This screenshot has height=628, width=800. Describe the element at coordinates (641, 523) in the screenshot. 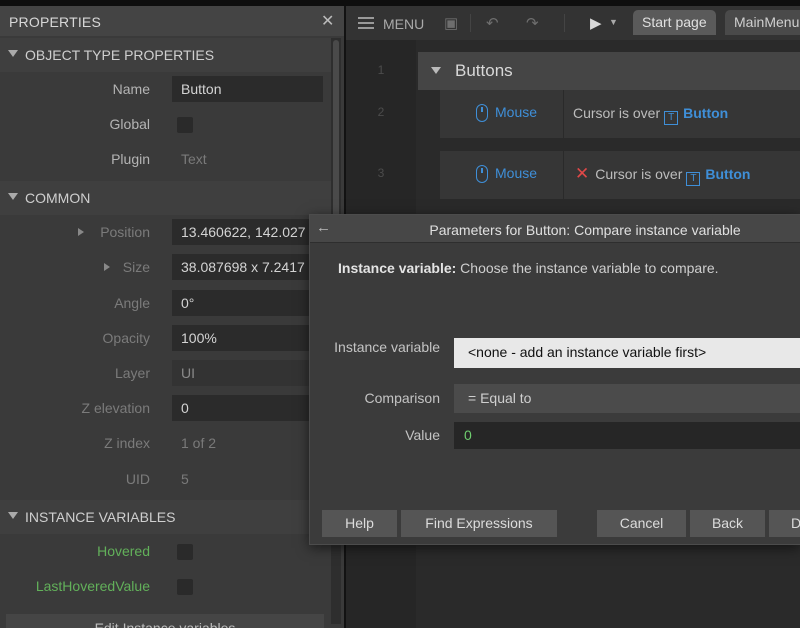

I see `cancel-button: Cancel` at that location.